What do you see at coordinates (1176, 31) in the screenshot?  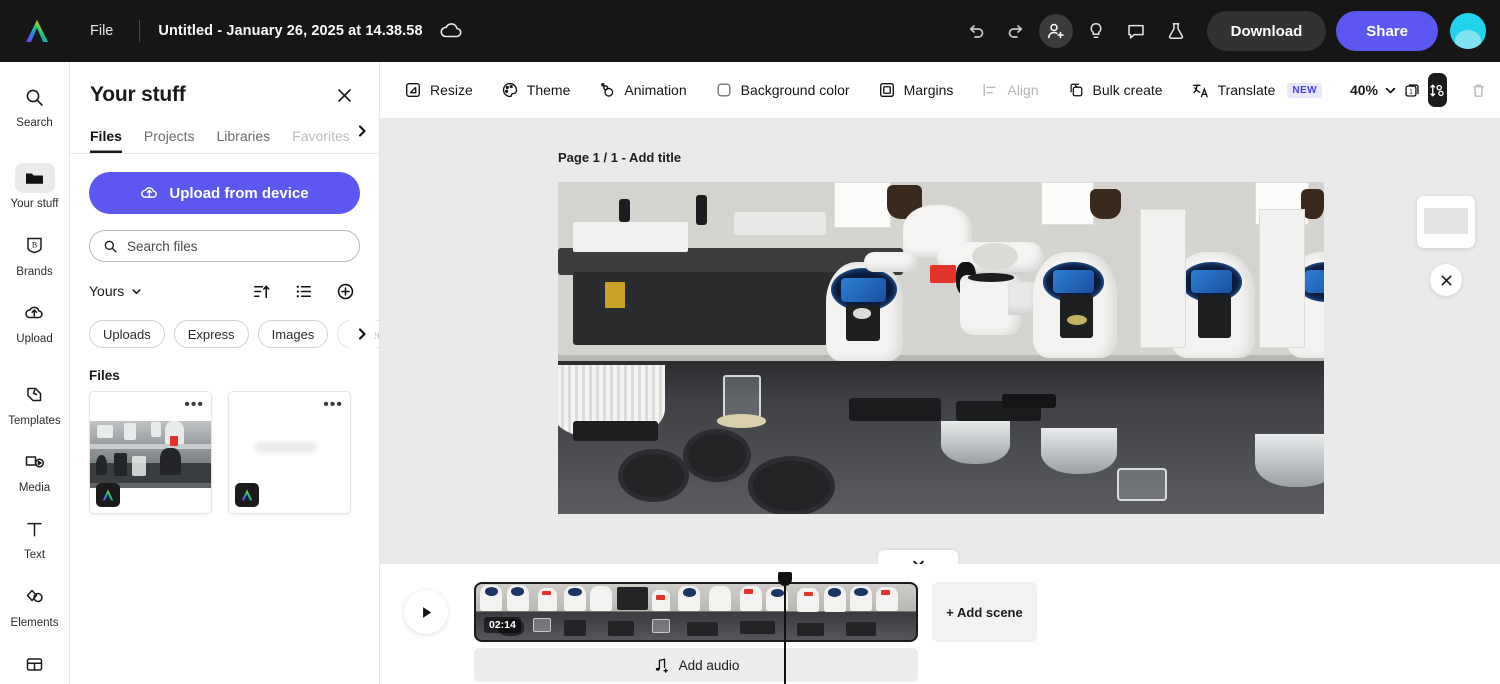 I see `flask-icon` at bounding box center [1176, 31].